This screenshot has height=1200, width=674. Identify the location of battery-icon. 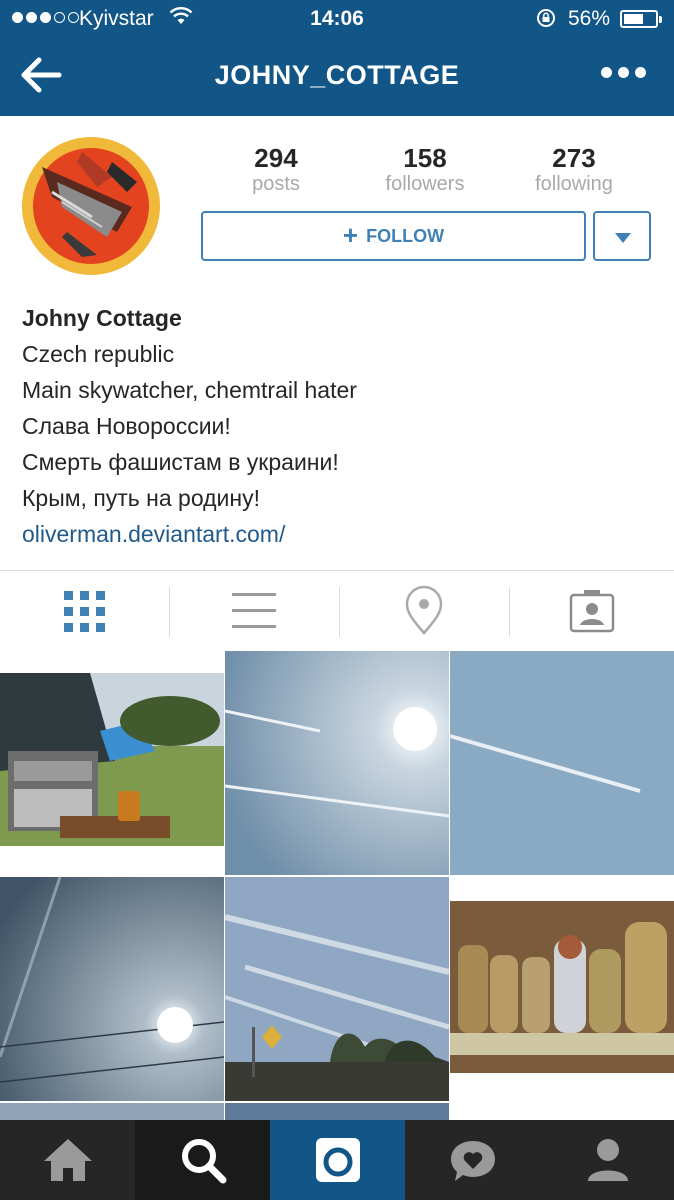
(641, 19).